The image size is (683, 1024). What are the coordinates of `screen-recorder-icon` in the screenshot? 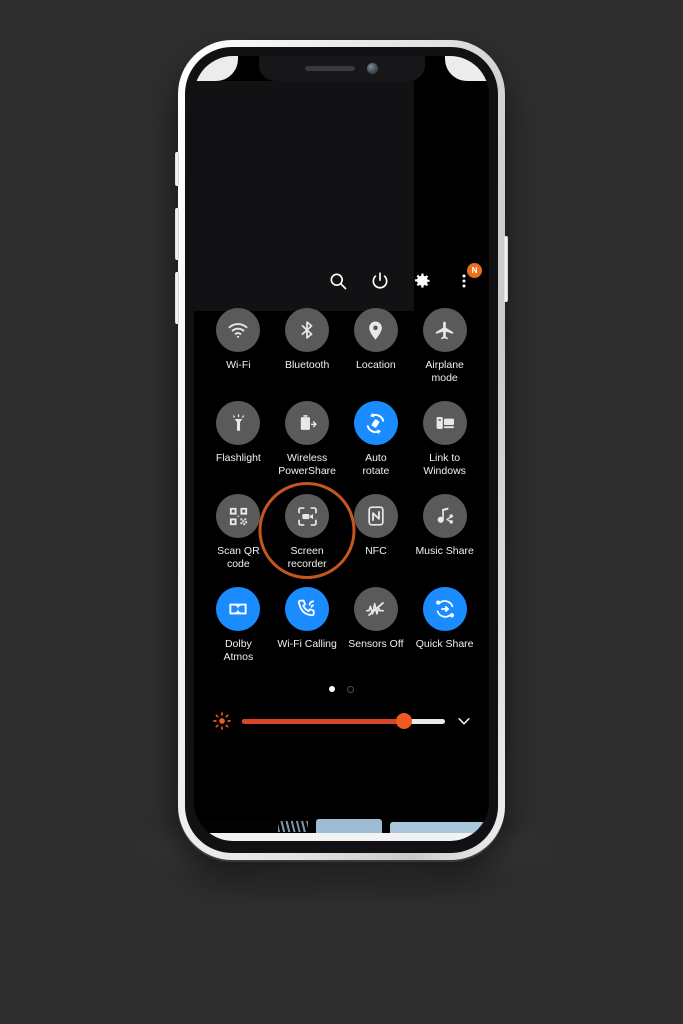 It's located at (307, 516).